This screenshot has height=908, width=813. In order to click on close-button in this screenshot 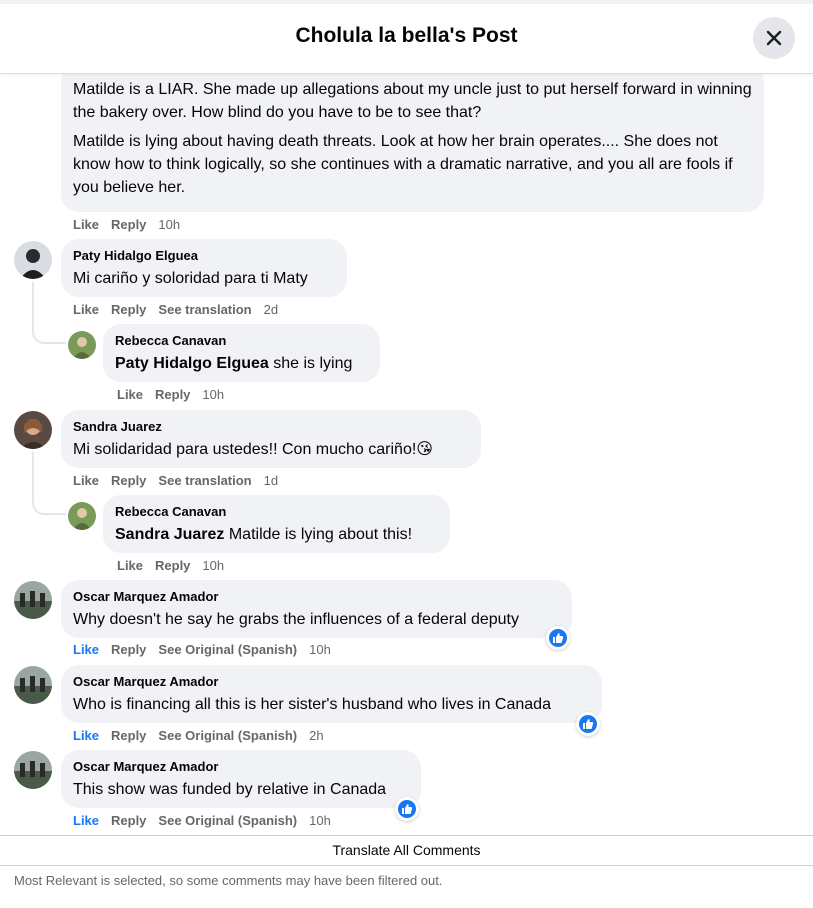, I will do `click(774, 38)`.